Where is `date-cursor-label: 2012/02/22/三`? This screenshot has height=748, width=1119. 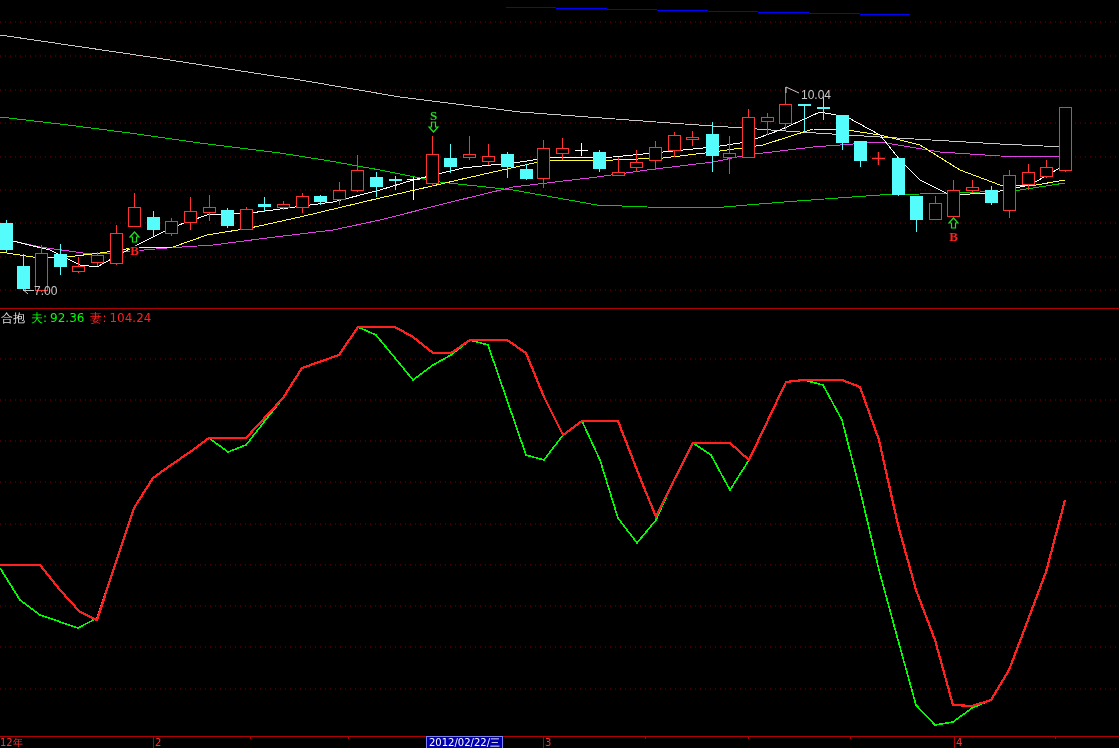
date-cursor-label: 2012/02/22/三 is located at coordinates (464, 742).